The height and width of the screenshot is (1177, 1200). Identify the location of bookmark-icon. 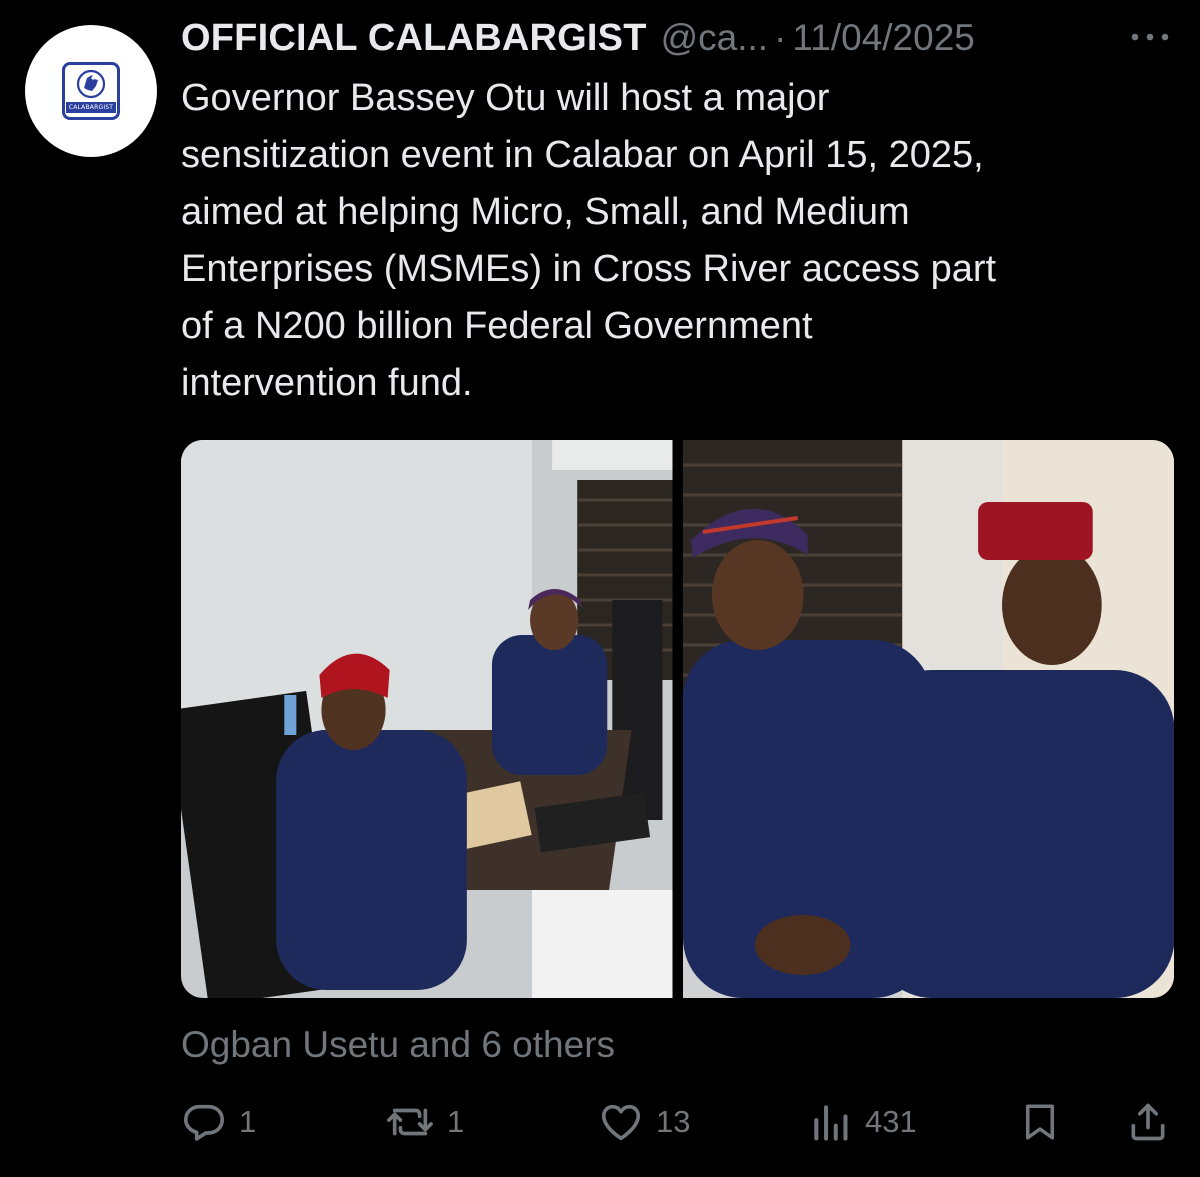
(1040, 1122).